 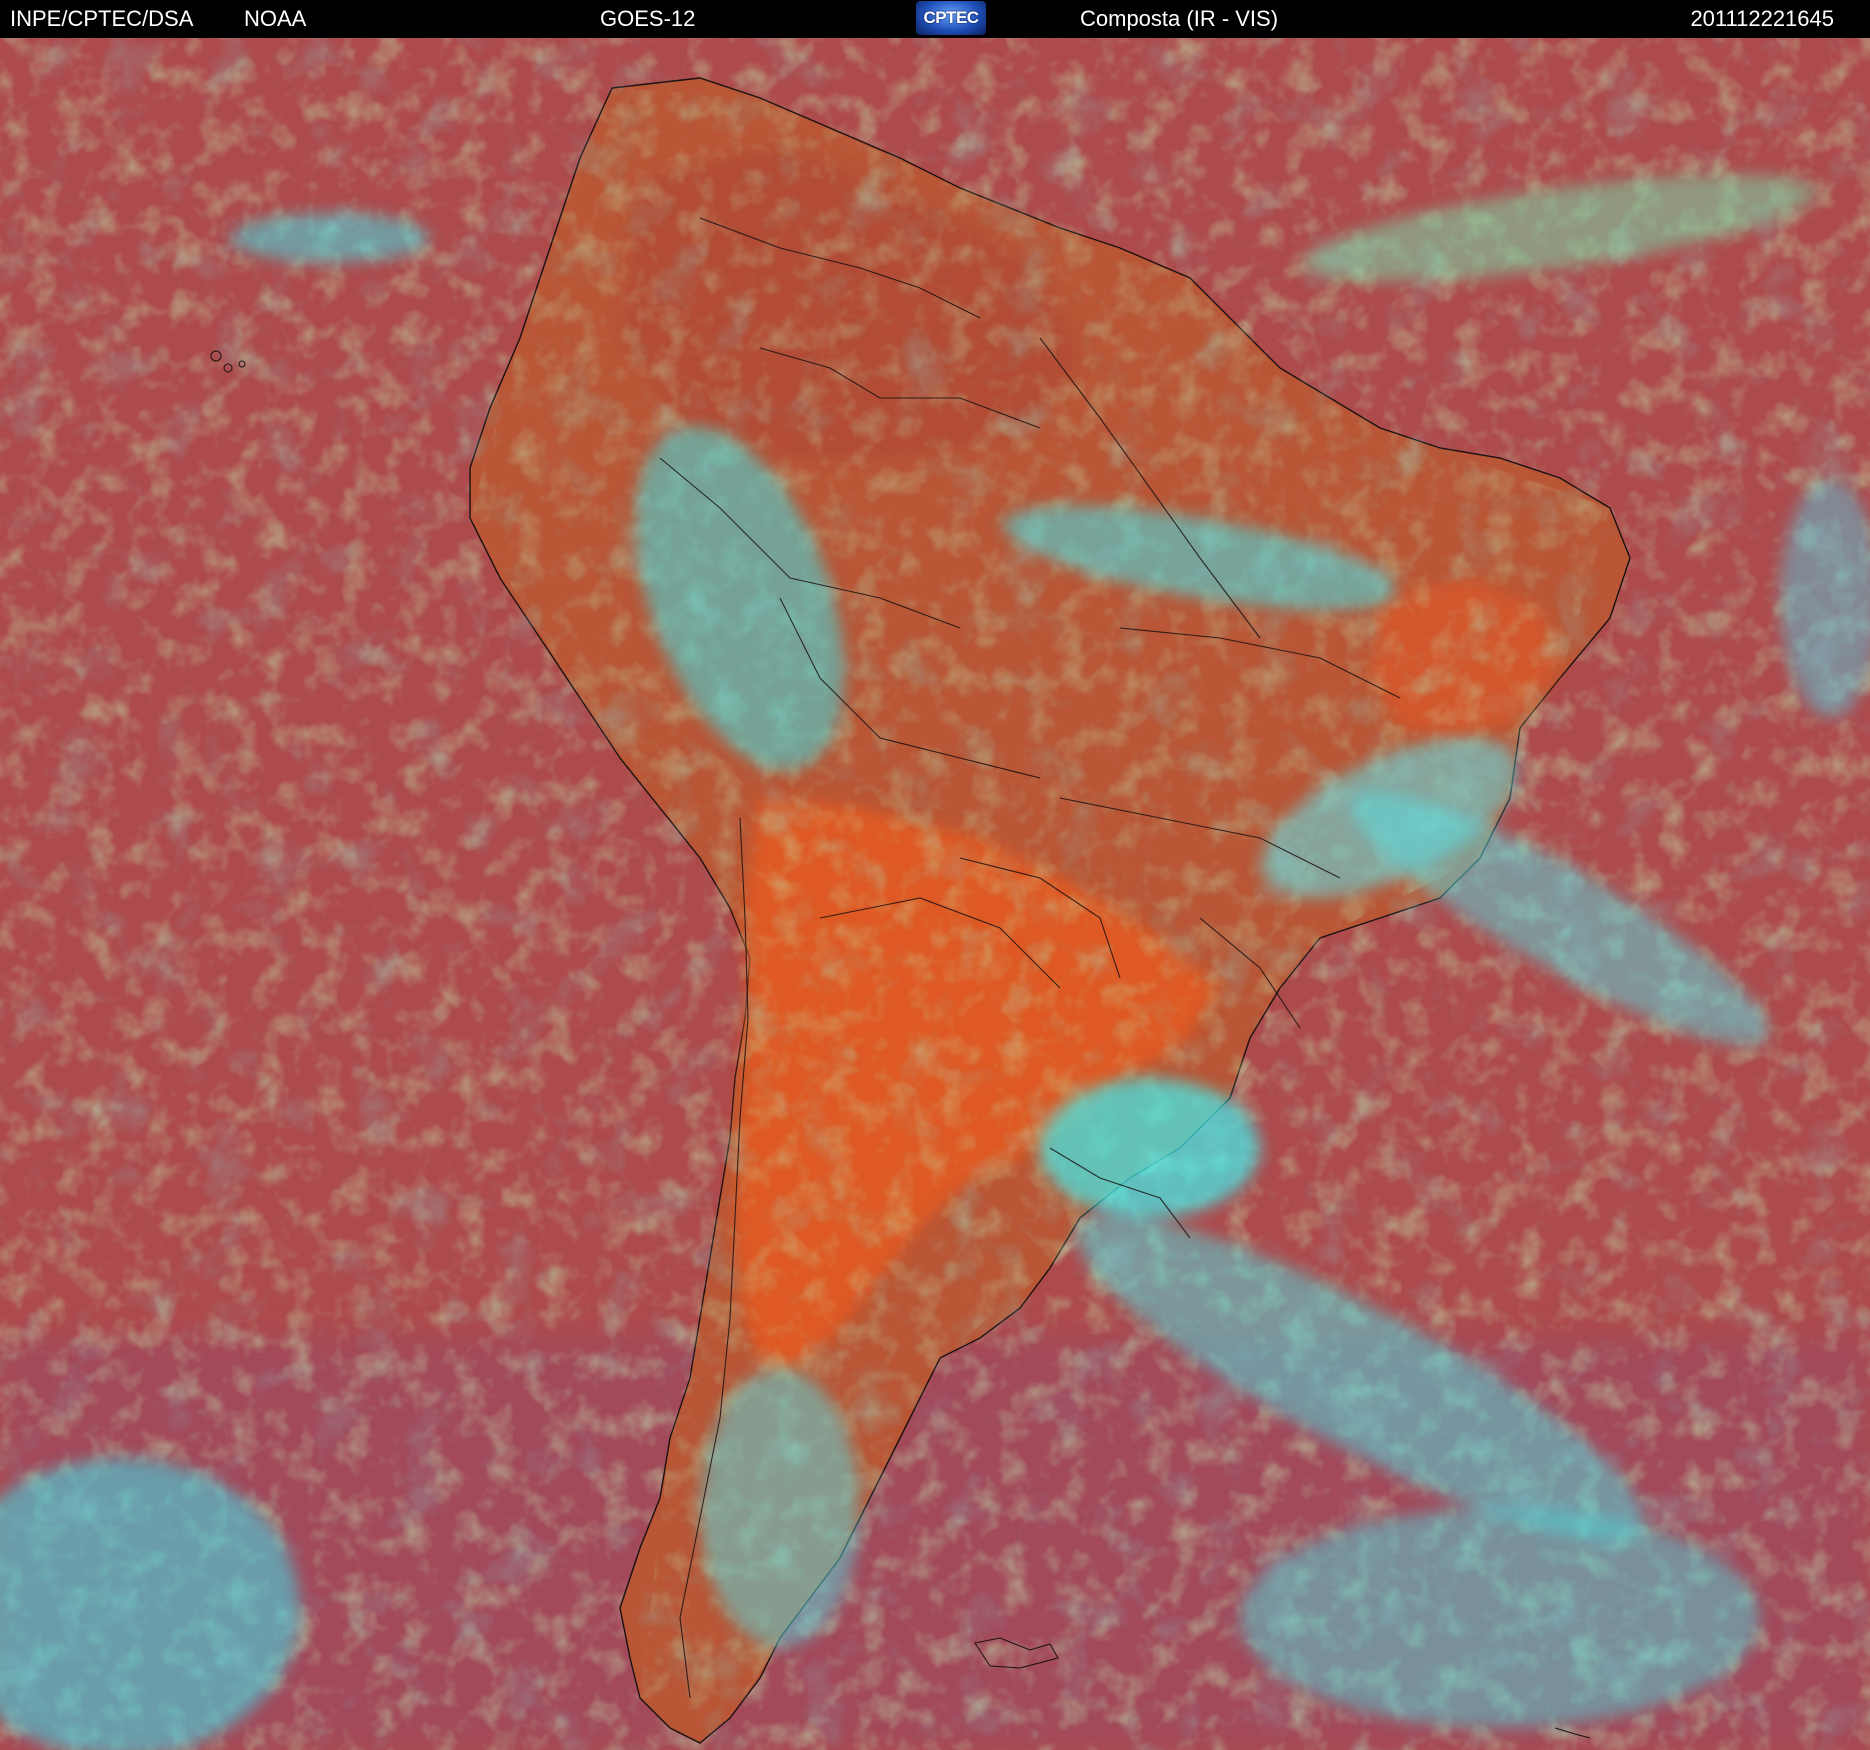 What do you see at coordinates (1179, 18) in the screenshot?
I see `product-label: Composta (IR - VIS)` at bounding box center [1179, 18].